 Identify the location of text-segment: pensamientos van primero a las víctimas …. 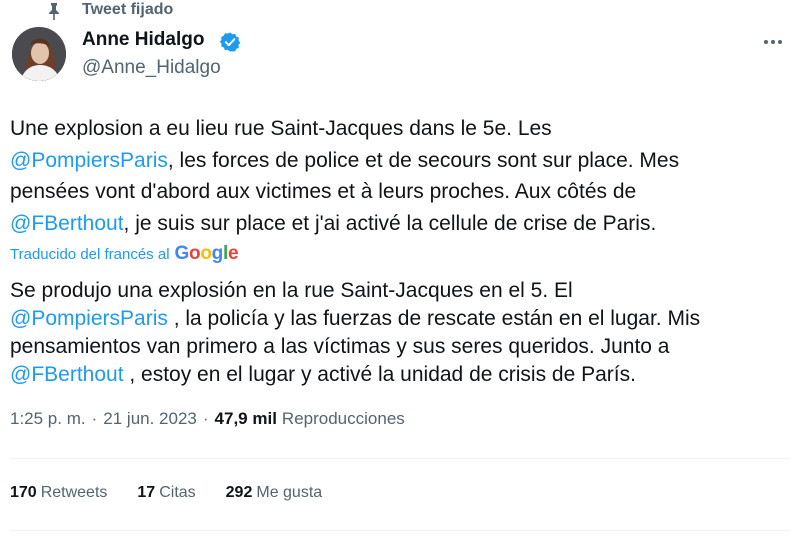
(340, 346).